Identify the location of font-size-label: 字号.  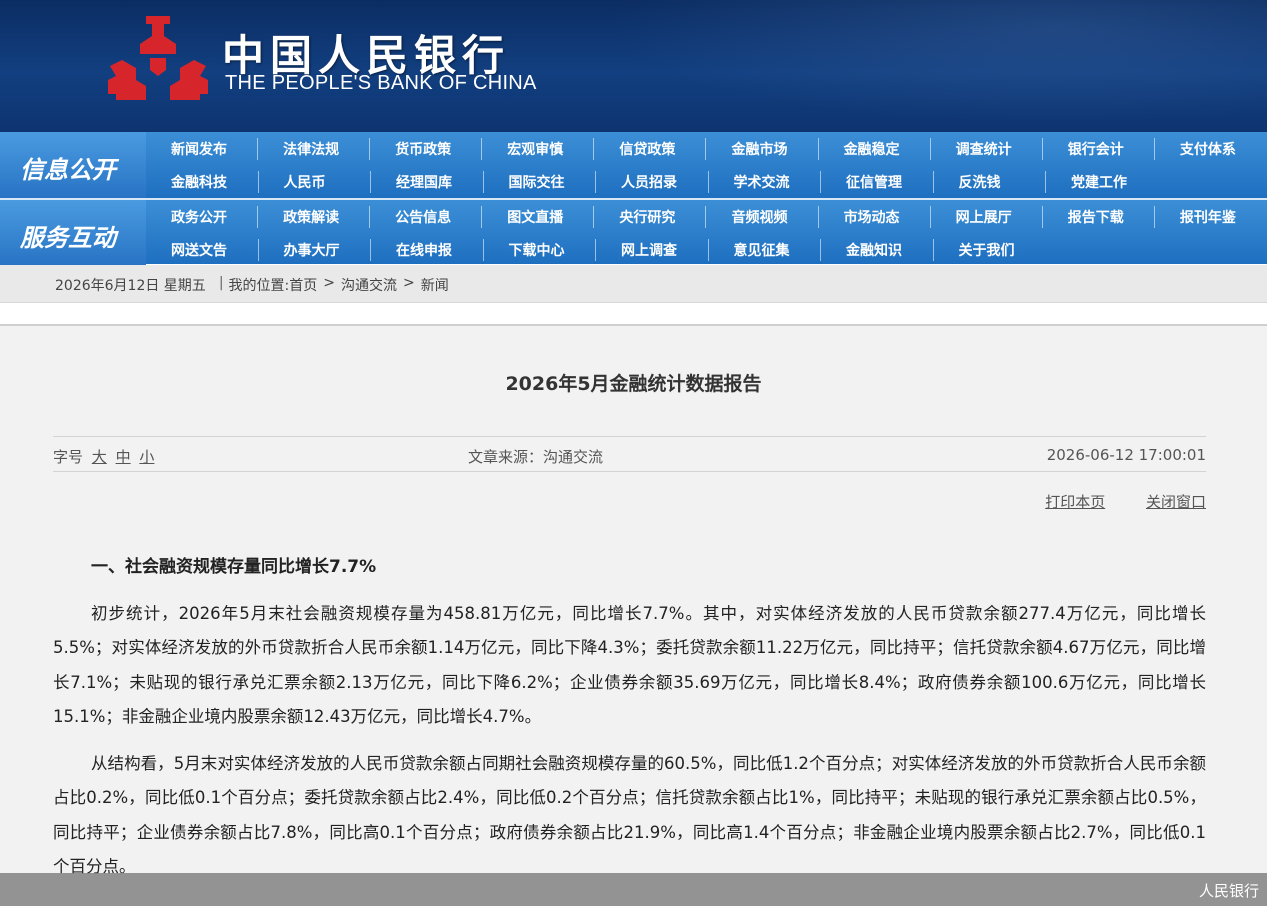
(68, 457).